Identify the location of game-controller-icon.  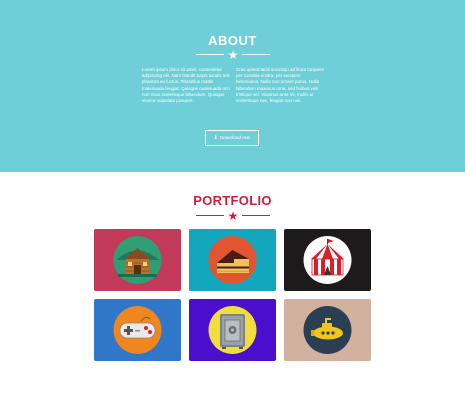
(137, 330).